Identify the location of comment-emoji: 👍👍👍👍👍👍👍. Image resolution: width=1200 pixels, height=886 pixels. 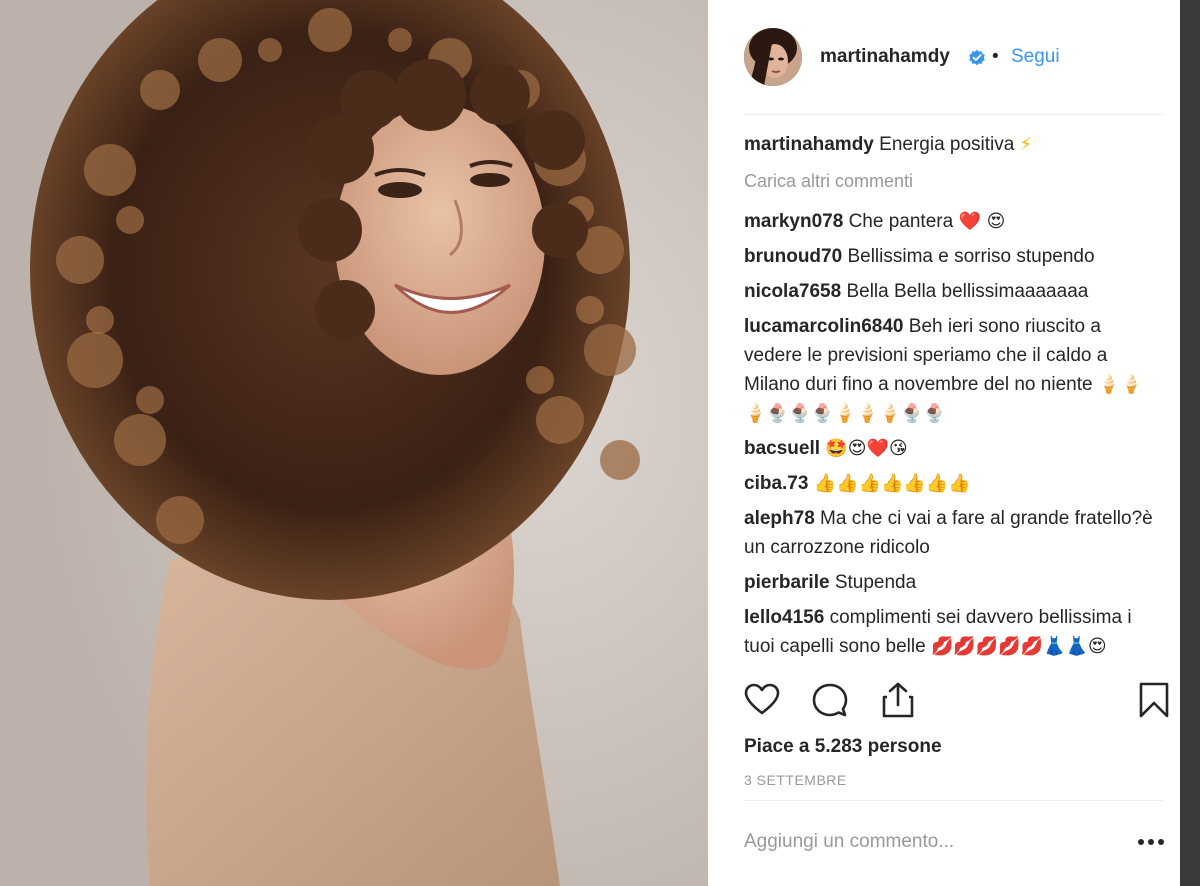
(892, 483).